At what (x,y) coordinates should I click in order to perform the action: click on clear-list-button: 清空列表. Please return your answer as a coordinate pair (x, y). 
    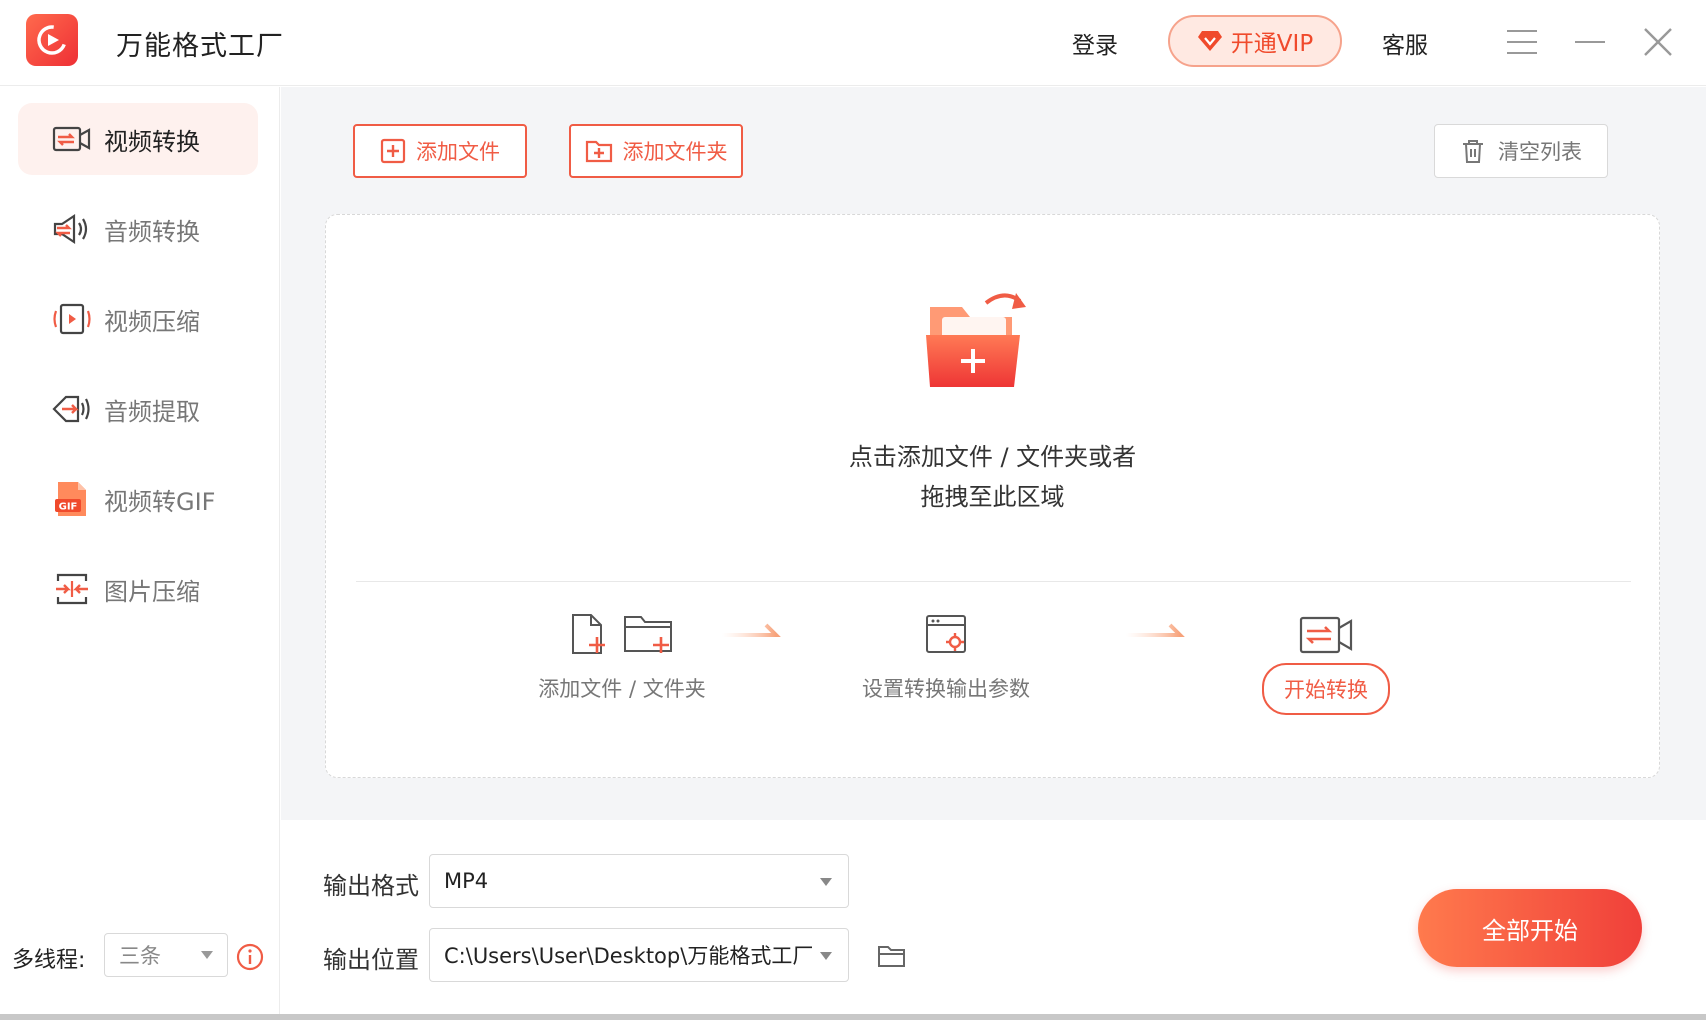
    Looking at the image, I should click on (1521, 151).